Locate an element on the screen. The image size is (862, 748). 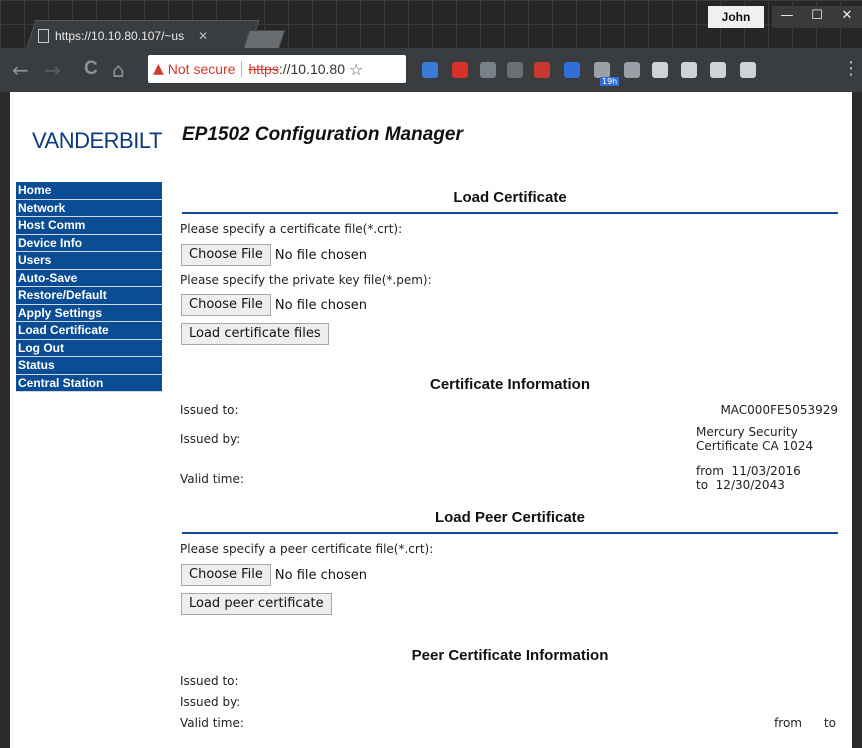
private-key-file-input: Choose File No file chosen is located at coordinates (274, 305).